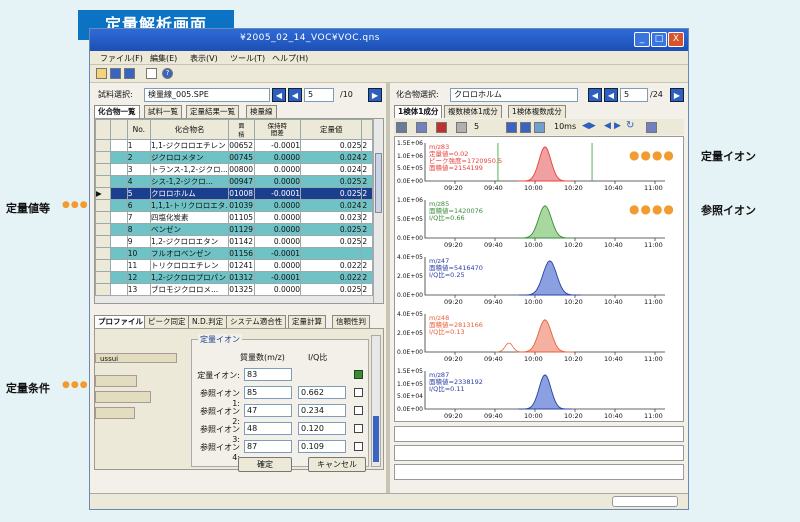 Image resolution: width=800 pixels, height=522 pixels. Describe the element at coordinates (589, 126) in the screenshot. I see `step-back-icon: ◀▶` at that location.